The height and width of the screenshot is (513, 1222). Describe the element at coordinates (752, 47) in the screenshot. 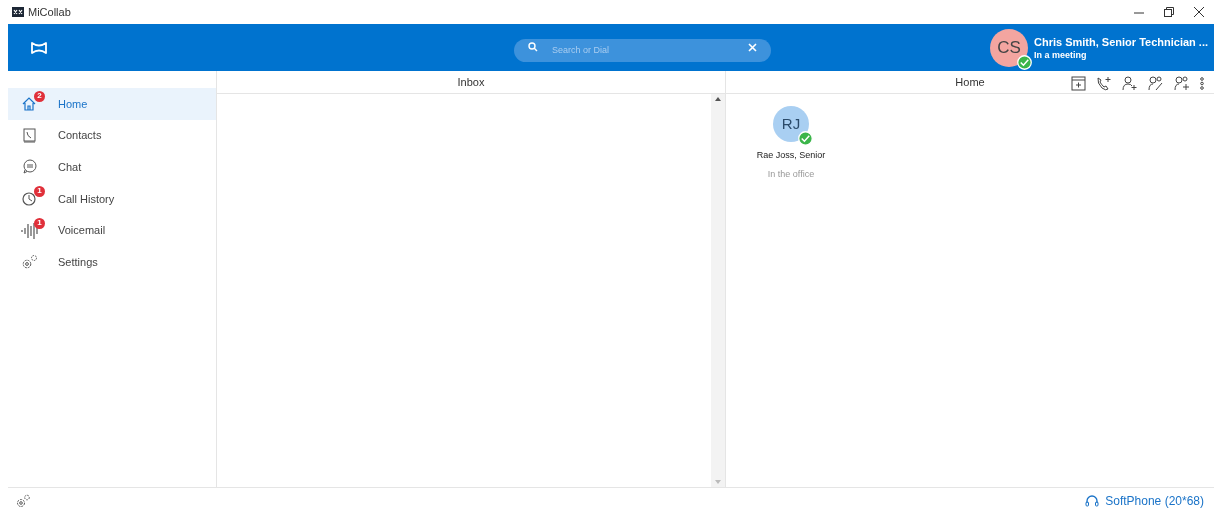

I see `clear-icon` at that location.